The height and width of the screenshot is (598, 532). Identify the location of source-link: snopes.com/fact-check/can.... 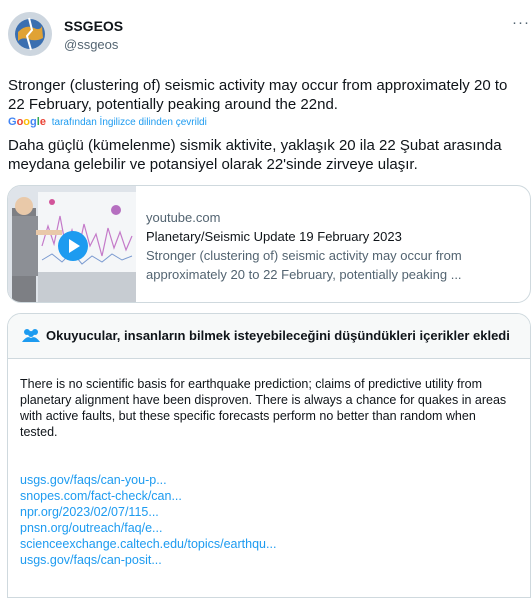
(148, 496).